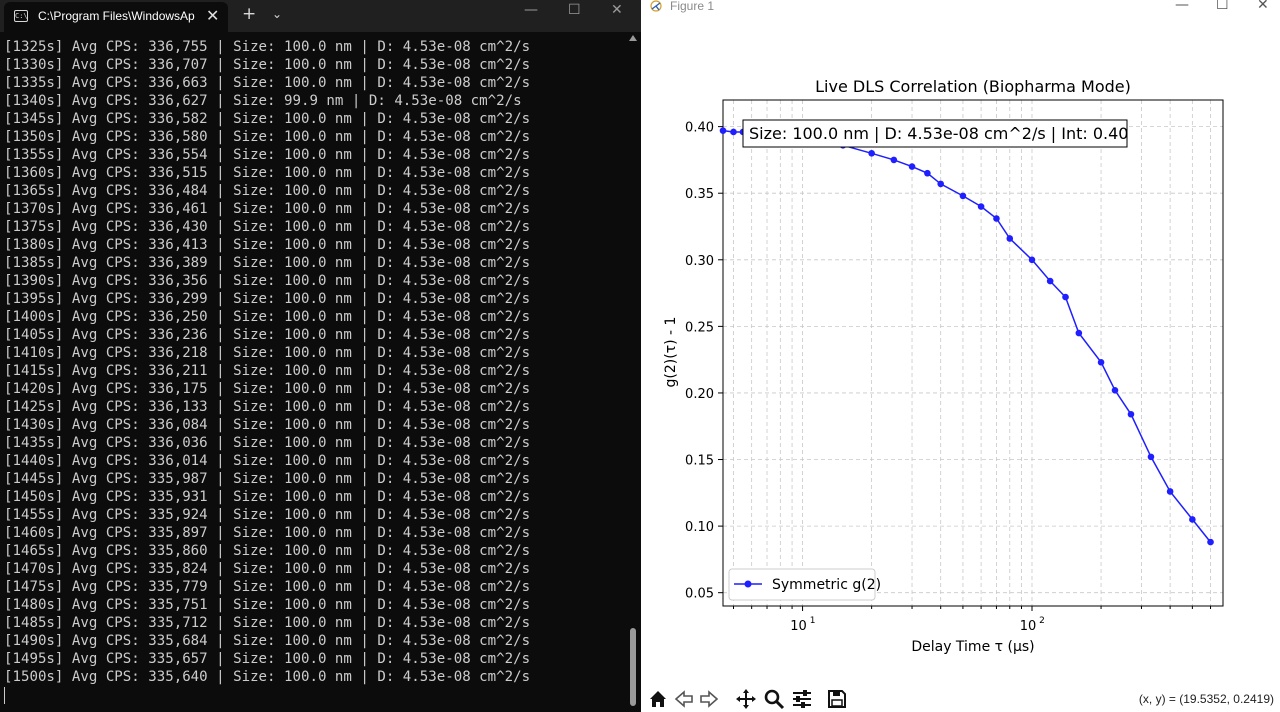  I want to click on y-tick-label: 0.40, so click(699, 128).